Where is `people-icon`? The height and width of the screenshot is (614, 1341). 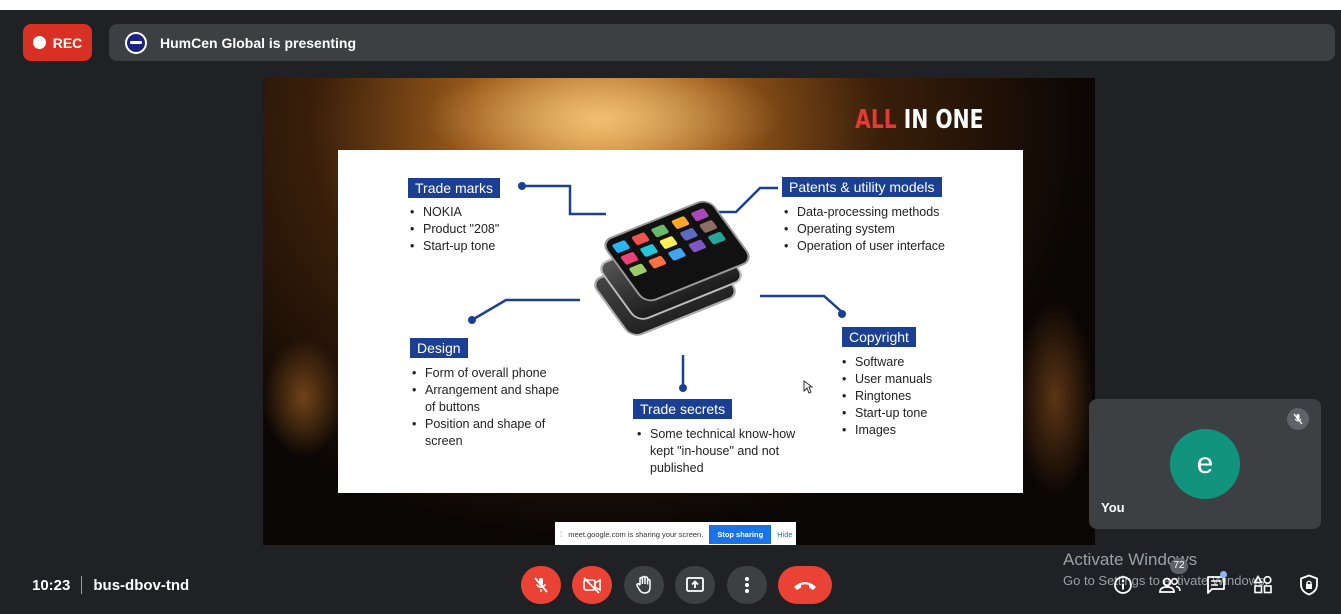
people-icon is located at coordinates (1170, 585).